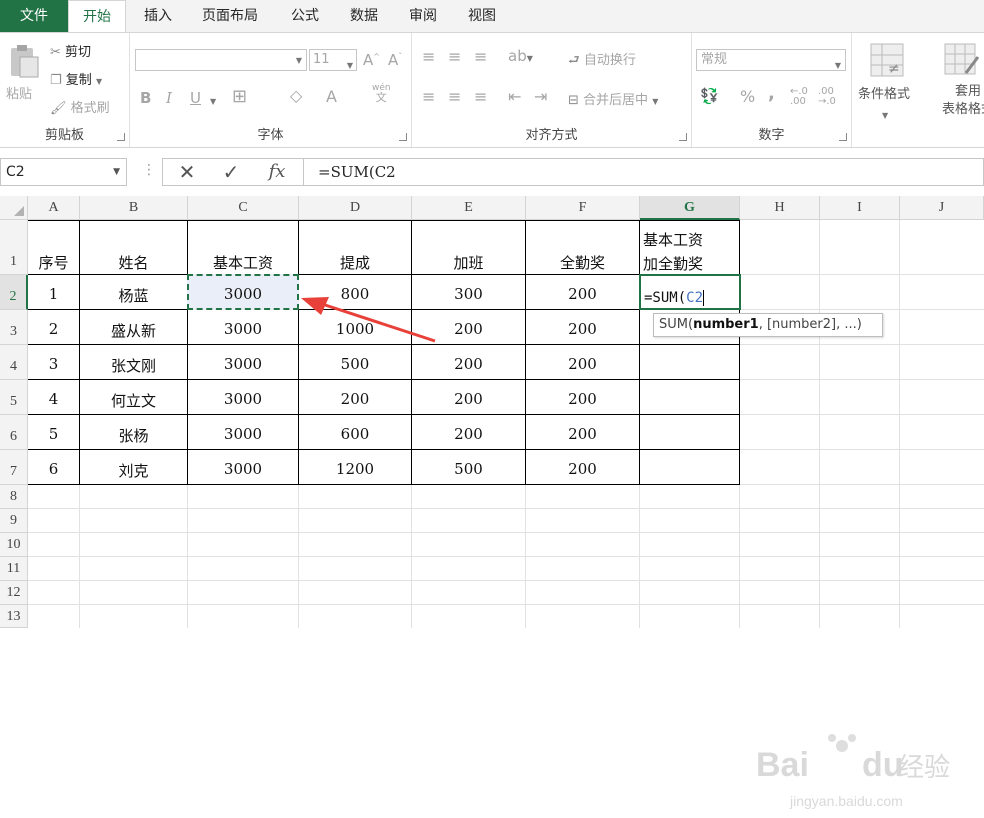  I want to click on currency-icon: 💱, so click(709, 96).